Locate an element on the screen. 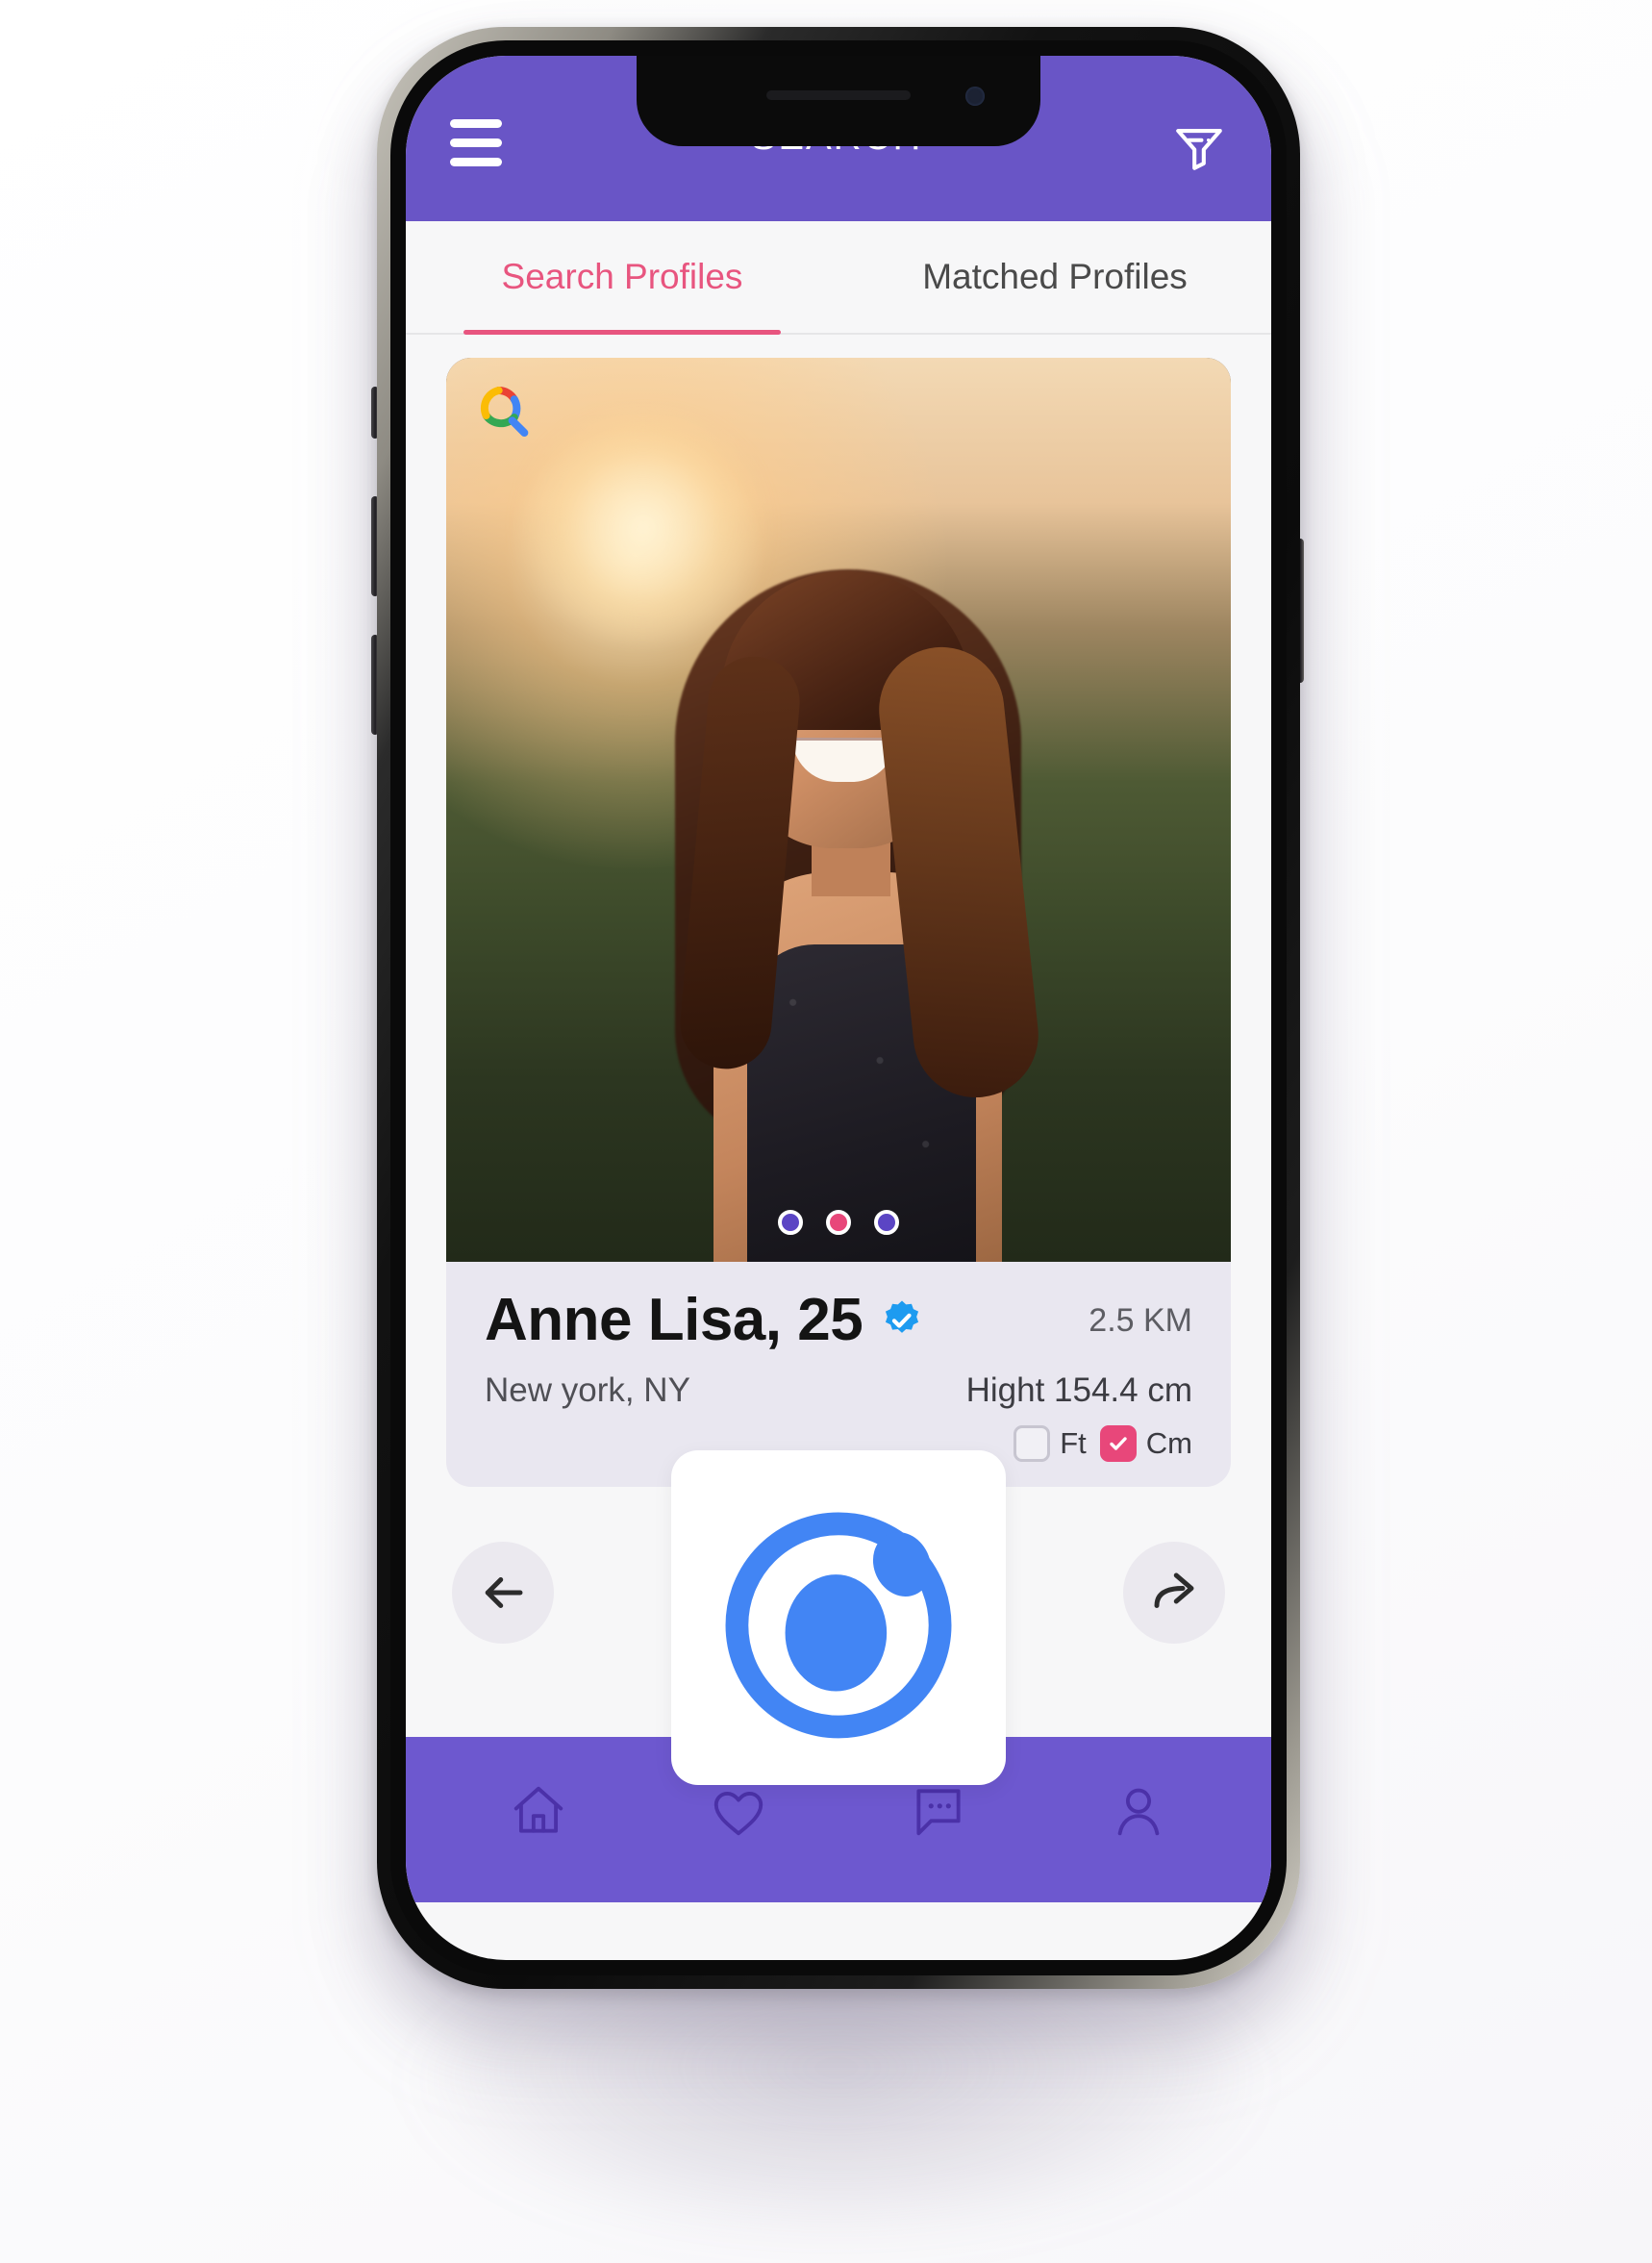 This screenshot has height=2263, width=1652. phone-drop-shadow is located at coordinates (837, 2096).